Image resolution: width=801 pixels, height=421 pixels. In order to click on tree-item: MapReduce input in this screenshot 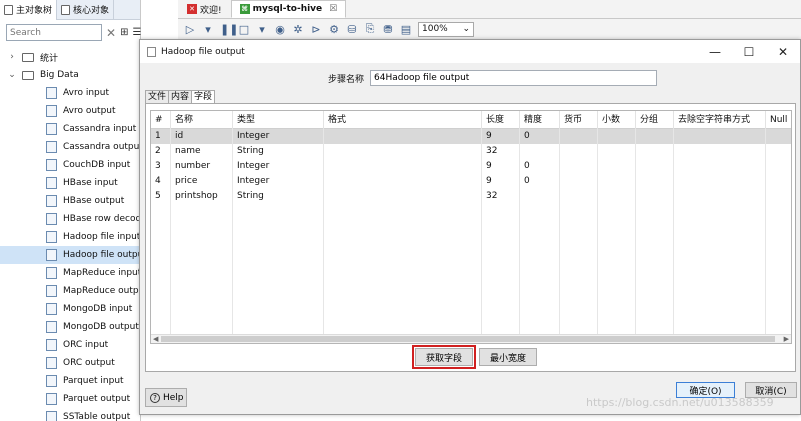, I will do `click(70, 273)`.